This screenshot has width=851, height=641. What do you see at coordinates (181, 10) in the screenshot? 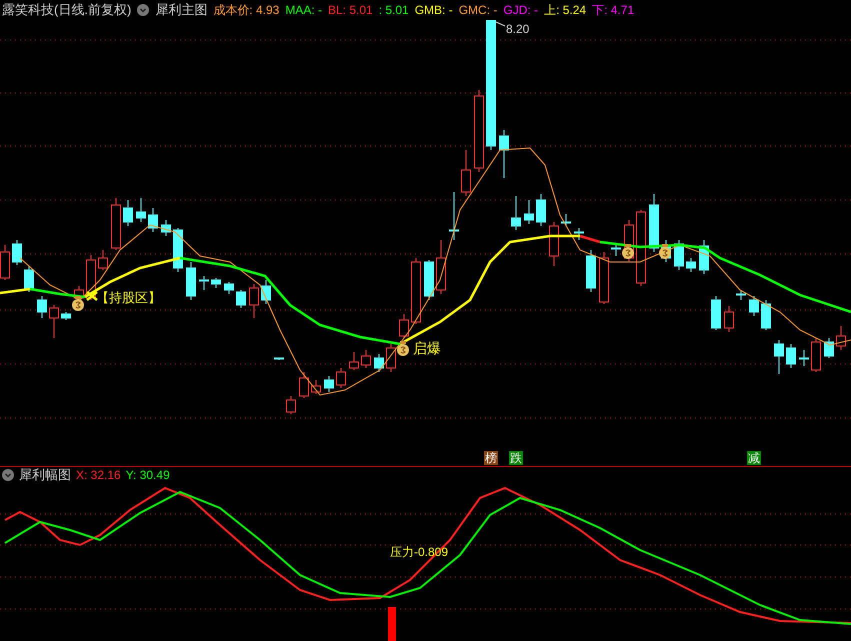
I see `indicator-title: 犀利主图` at bounding box center [181, 10].